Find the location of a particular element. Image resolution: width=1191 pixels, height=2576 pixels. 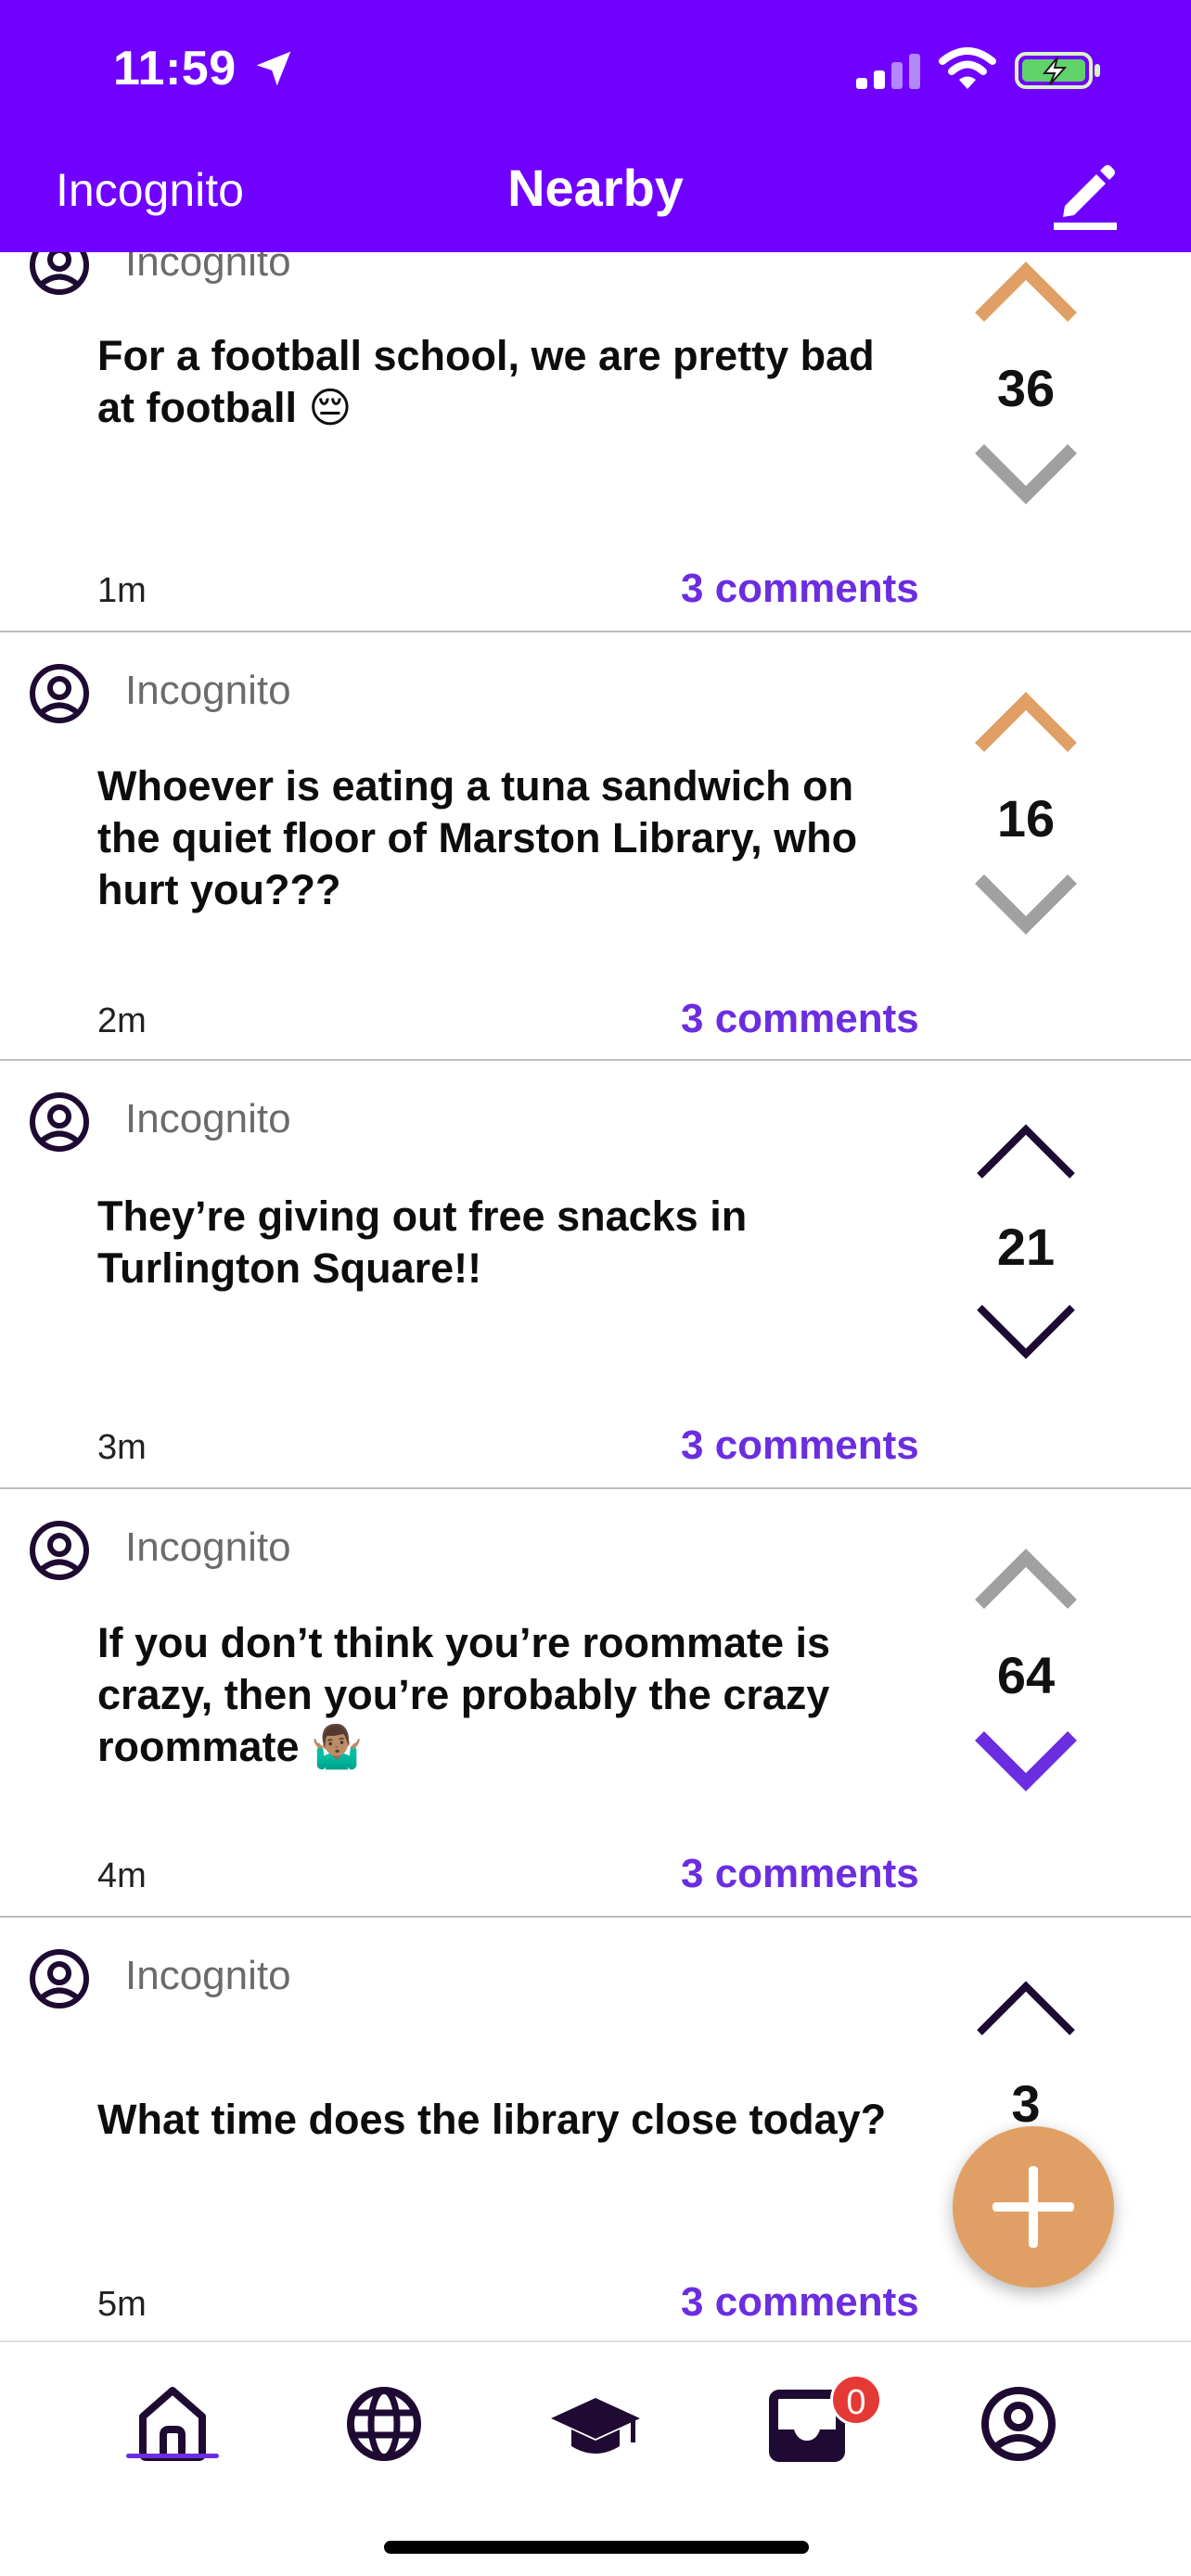

status-time: 11:59 is located at coordinates (175, 69).